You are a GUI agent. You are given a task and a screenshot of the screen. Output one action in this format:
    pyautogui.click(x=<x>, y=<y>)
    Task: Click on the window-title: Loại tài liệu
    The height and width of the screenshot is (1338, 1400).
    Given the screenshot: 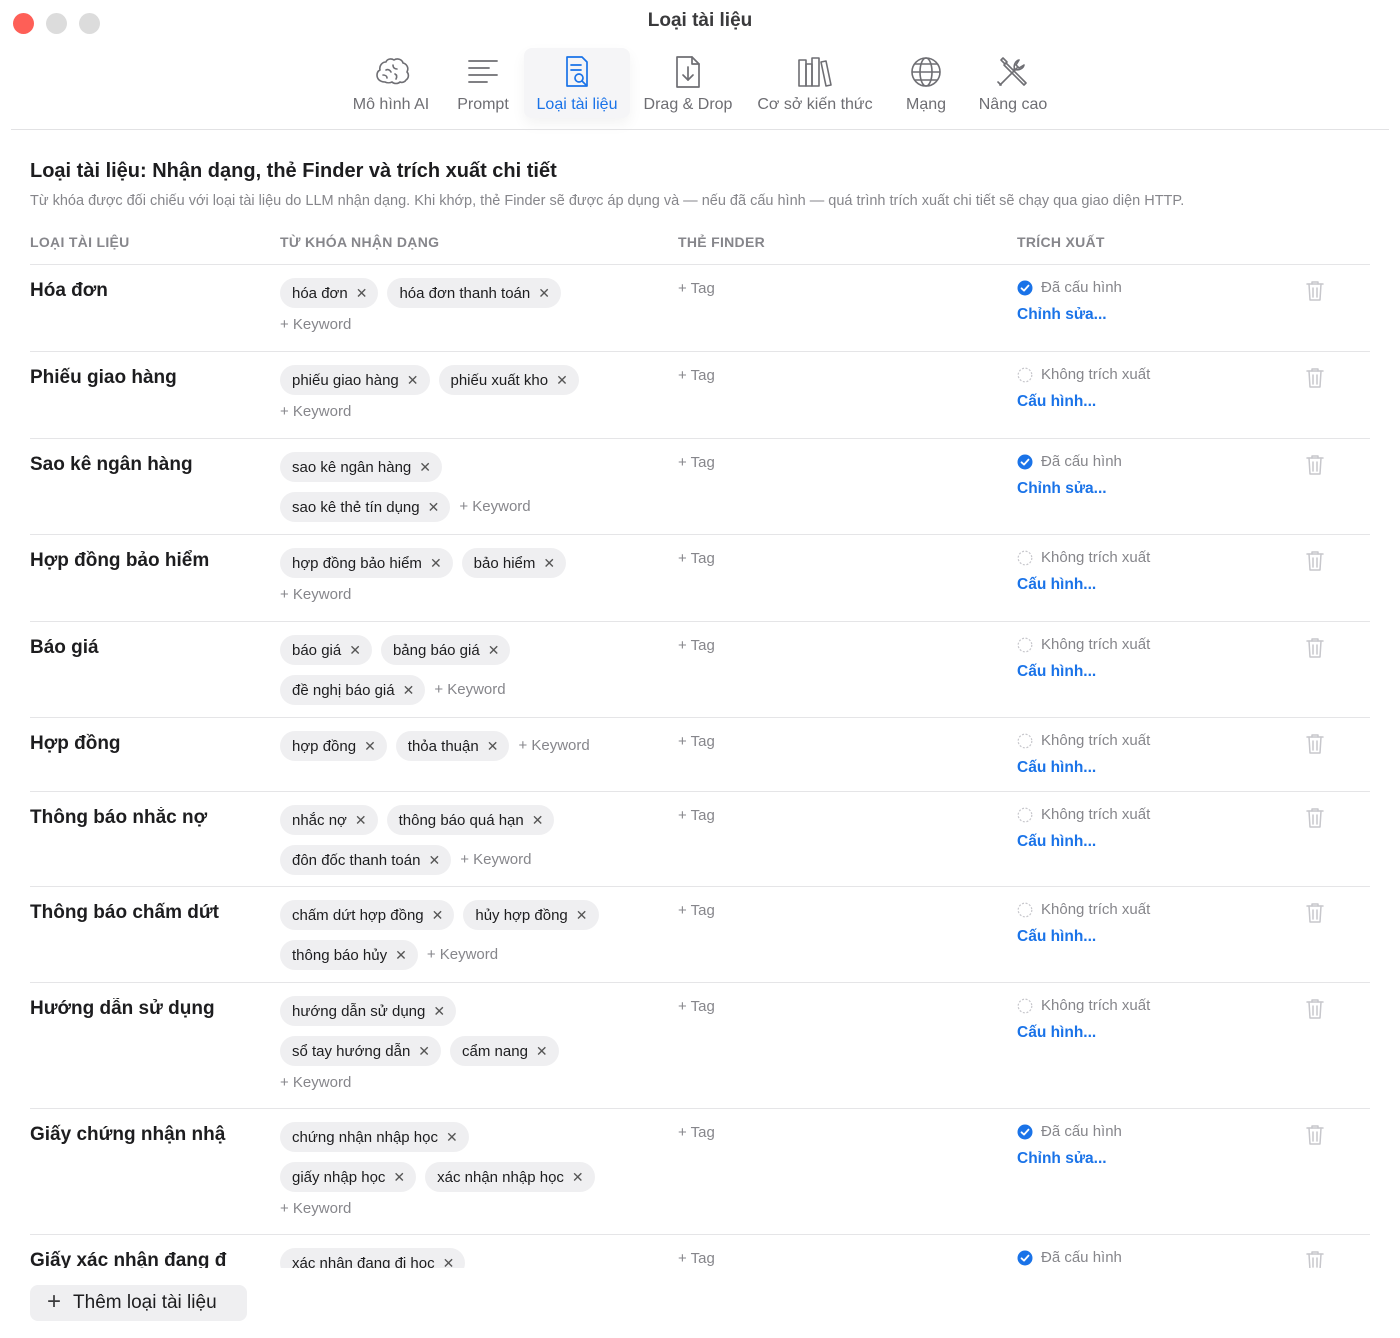 What is the action you would take?
    pyautogui.click(x=700, y=20)
    